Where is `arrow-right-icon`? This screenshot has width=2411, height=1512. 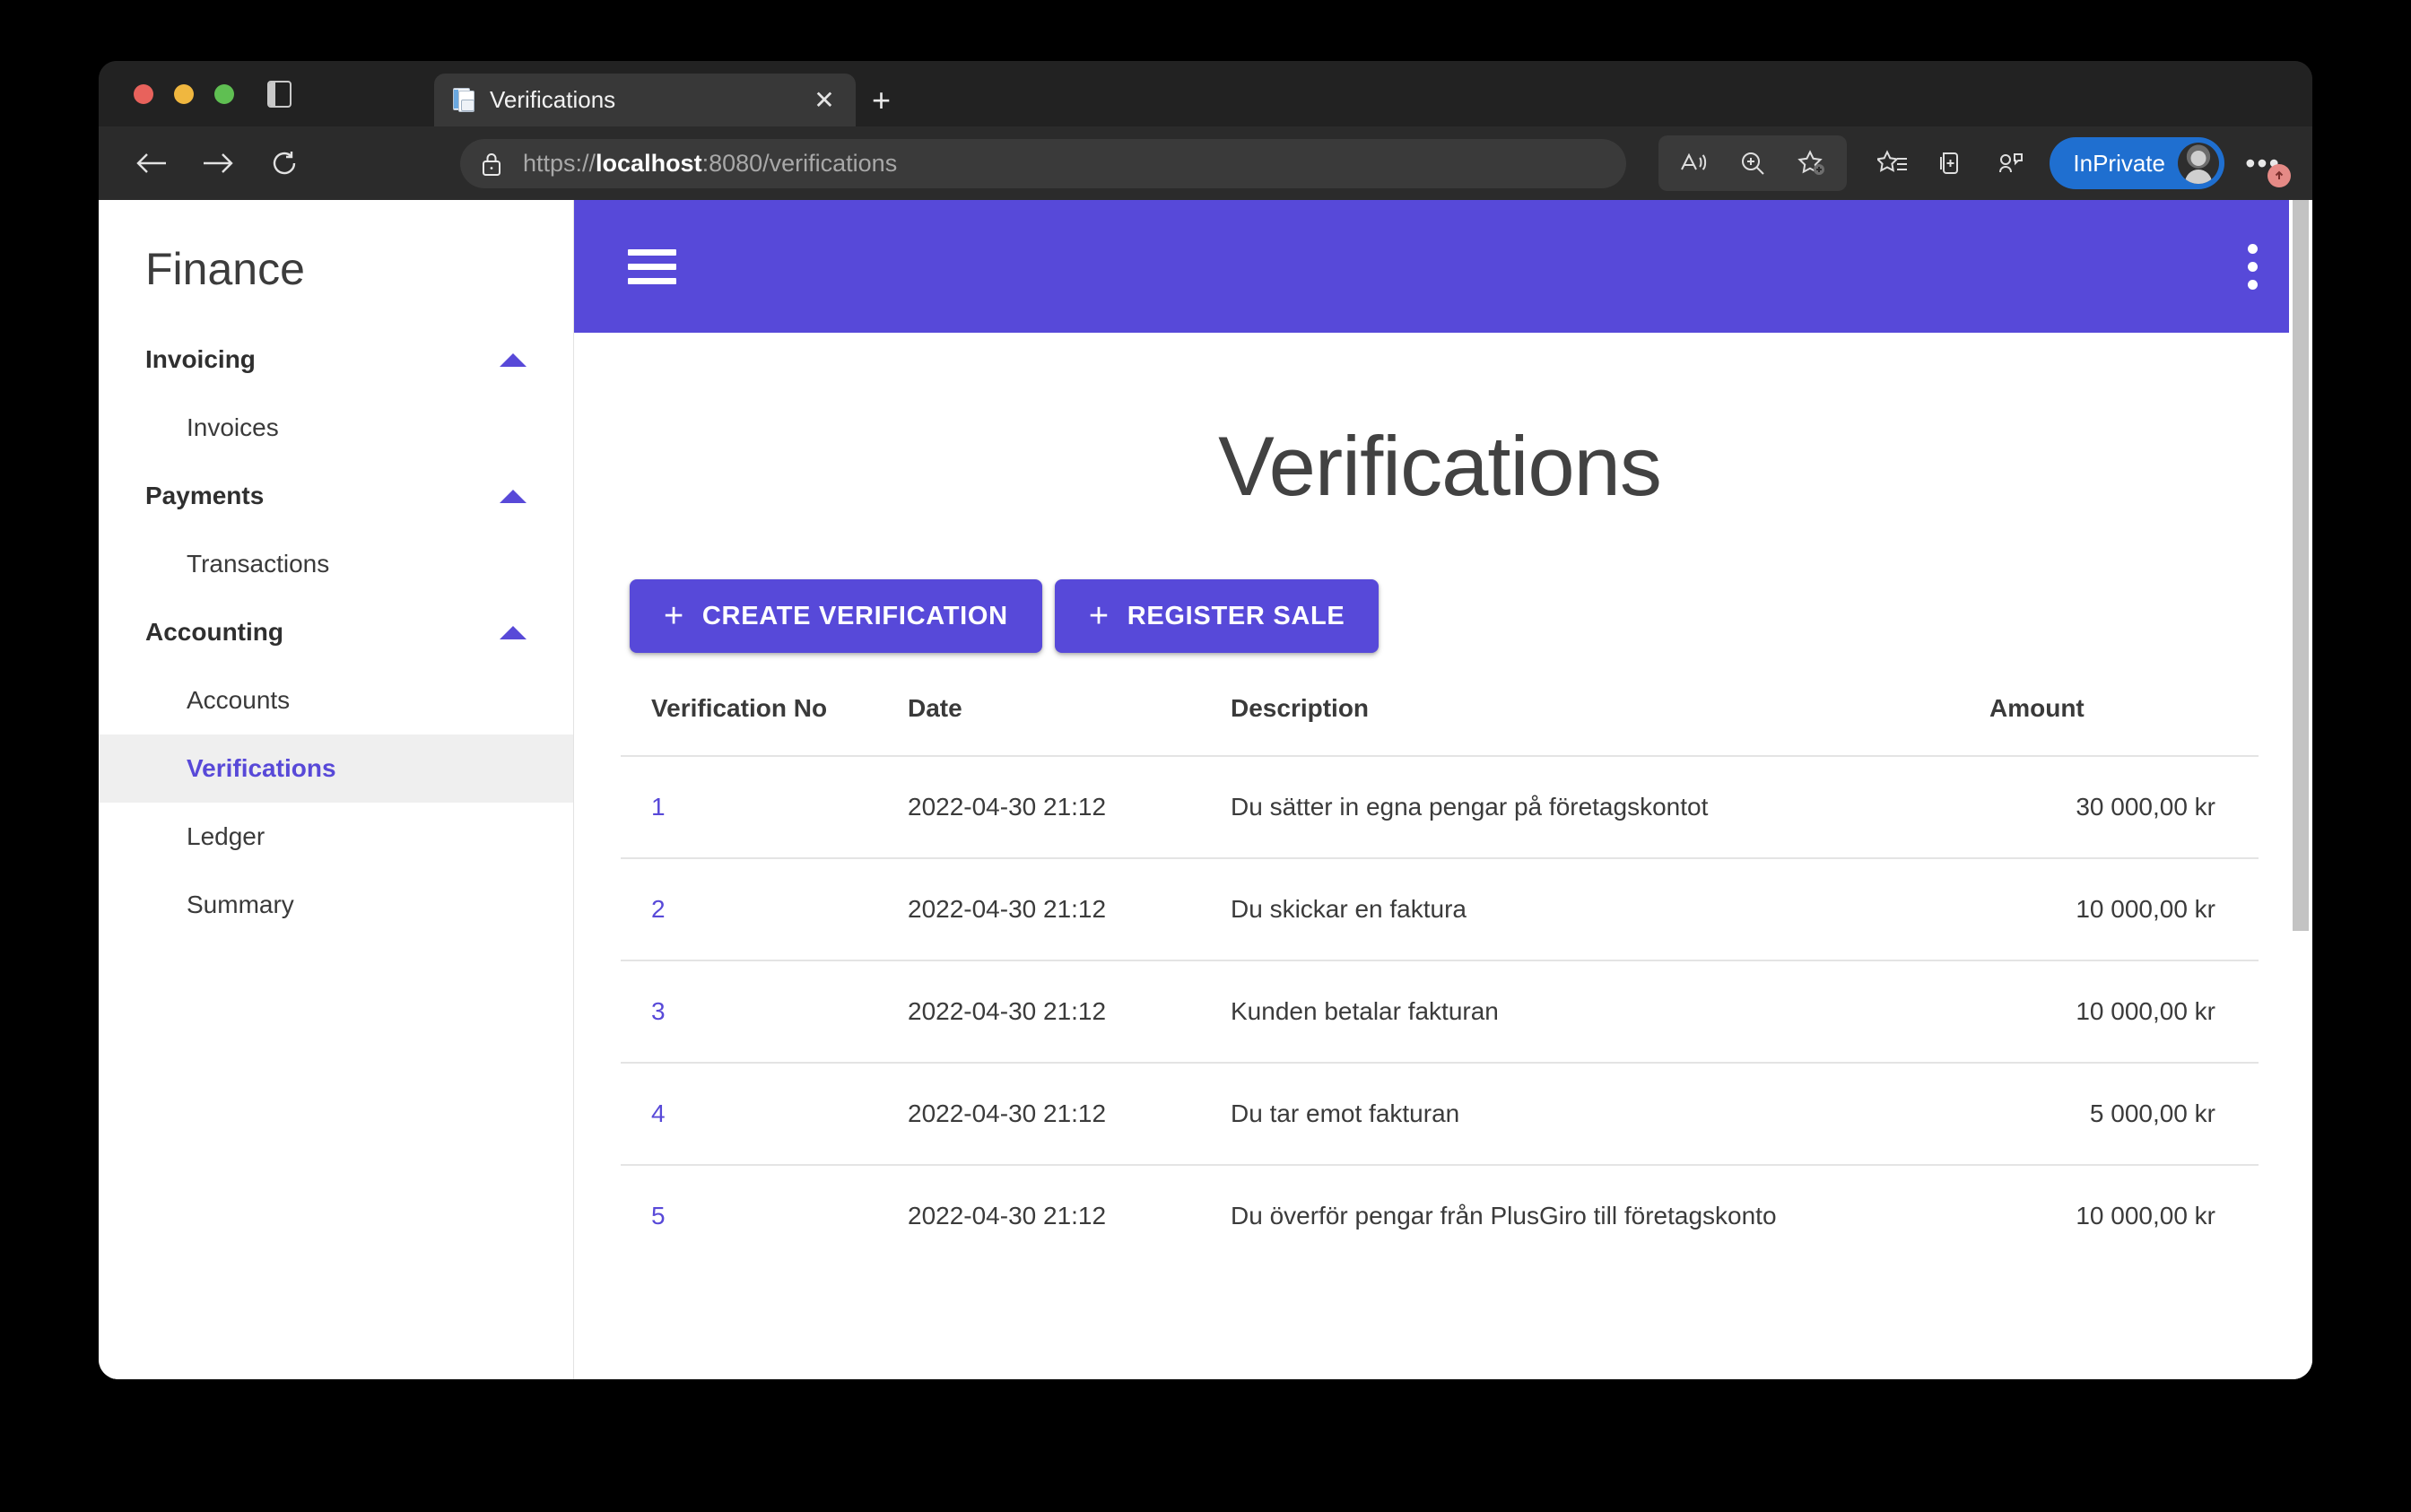
arrow-right-icon is located at coordinates (218, 163).